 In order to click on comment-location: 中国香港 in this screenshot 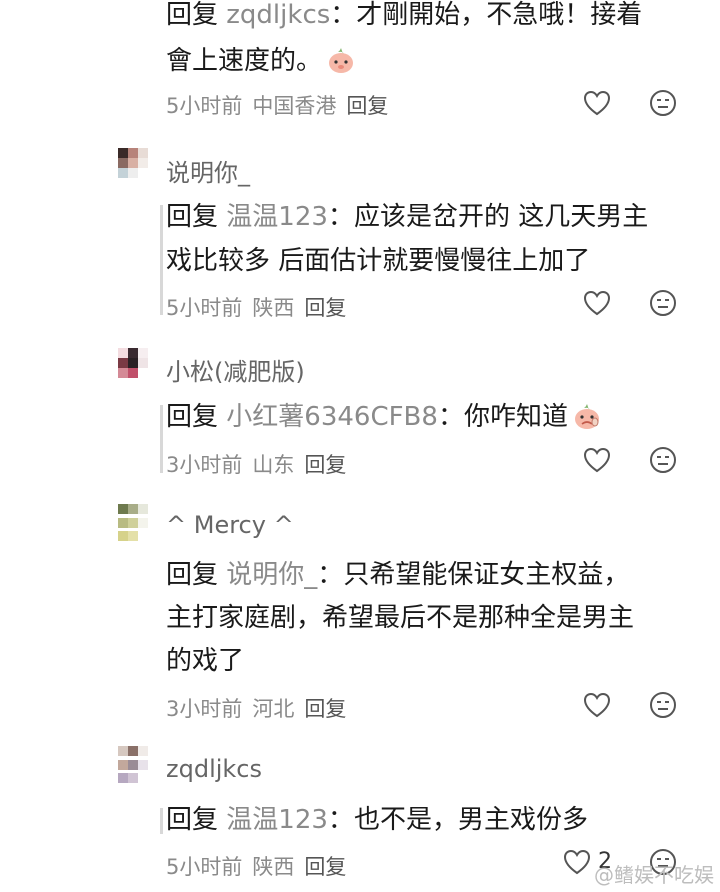, I will do `click(294, 106)`.